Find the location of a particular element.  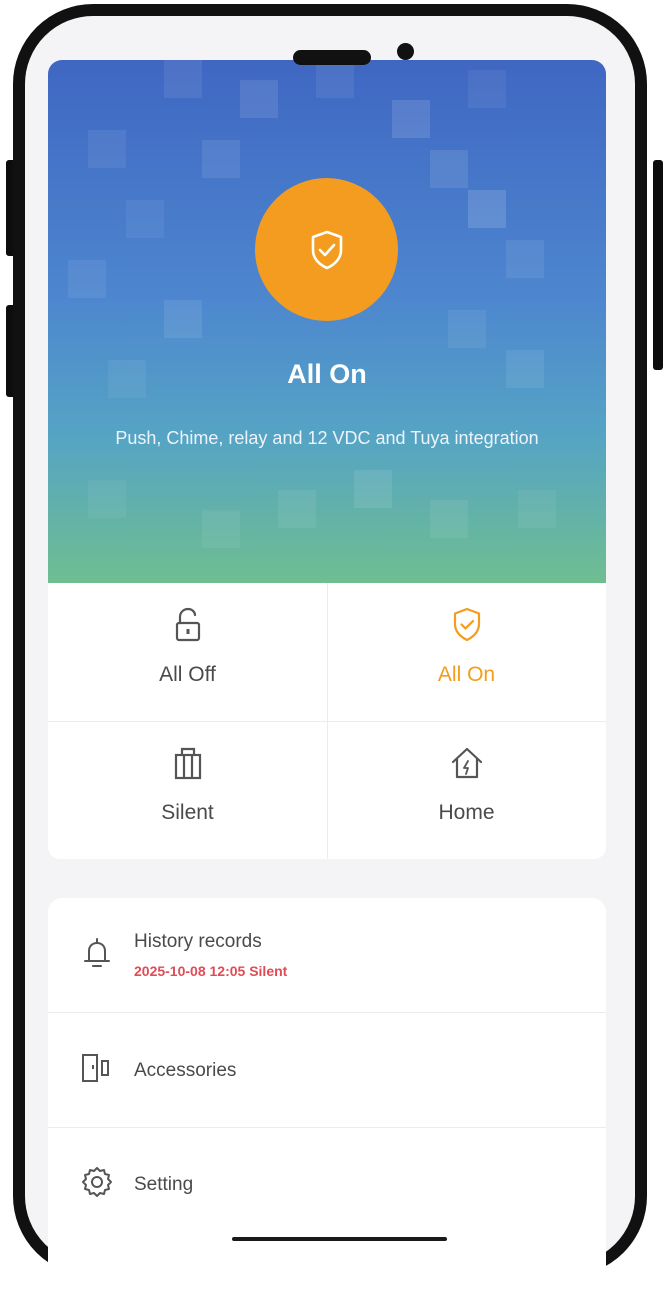

accessories-row: Accessories is located at coordinates (327, 1068).